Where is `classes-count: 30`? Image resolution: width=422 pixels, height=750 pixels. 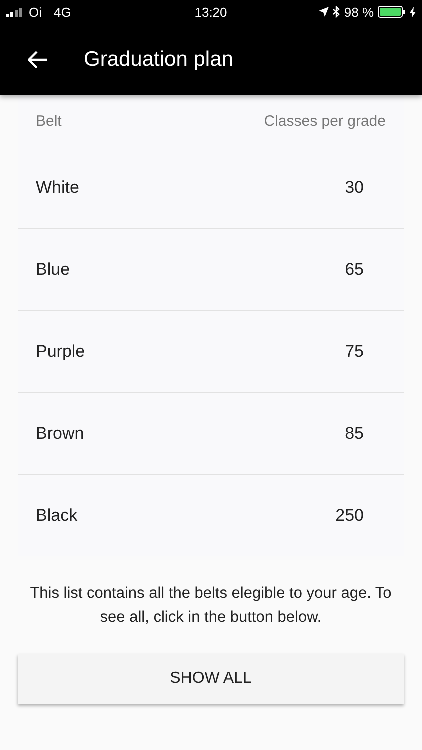 classes-count: 30 is located at coordinates (354, 188).